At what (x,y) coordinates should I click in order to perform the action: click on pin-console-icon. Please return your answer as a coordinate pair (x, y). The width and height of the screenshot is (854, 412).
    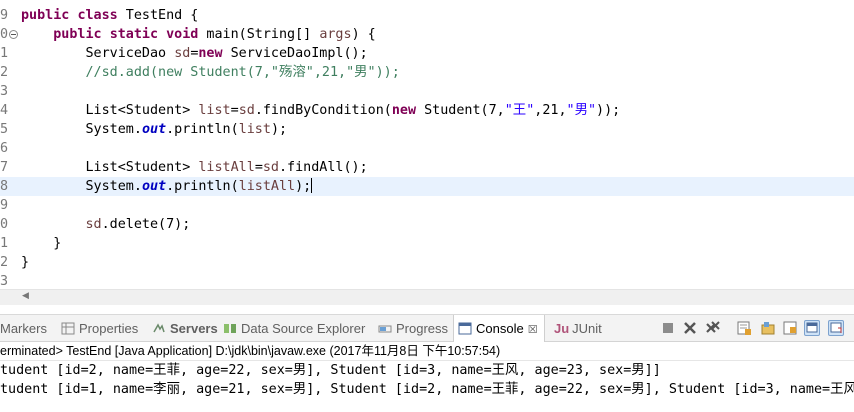
    Looking at the image, I should click on (768, 328).